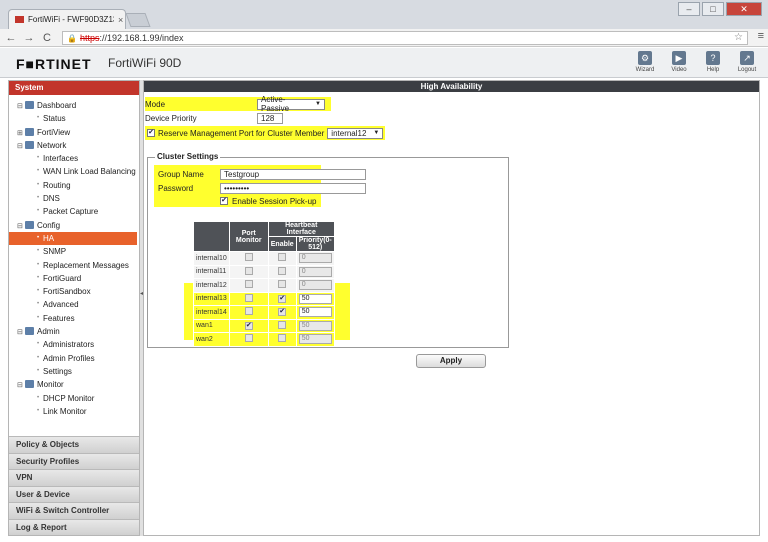 The height and width of the screenshot is (542, 768). Describe the element at coordinates (74, 526) in the screenshot. I see `sidebar-section-log-report: Log & Report` at that location.